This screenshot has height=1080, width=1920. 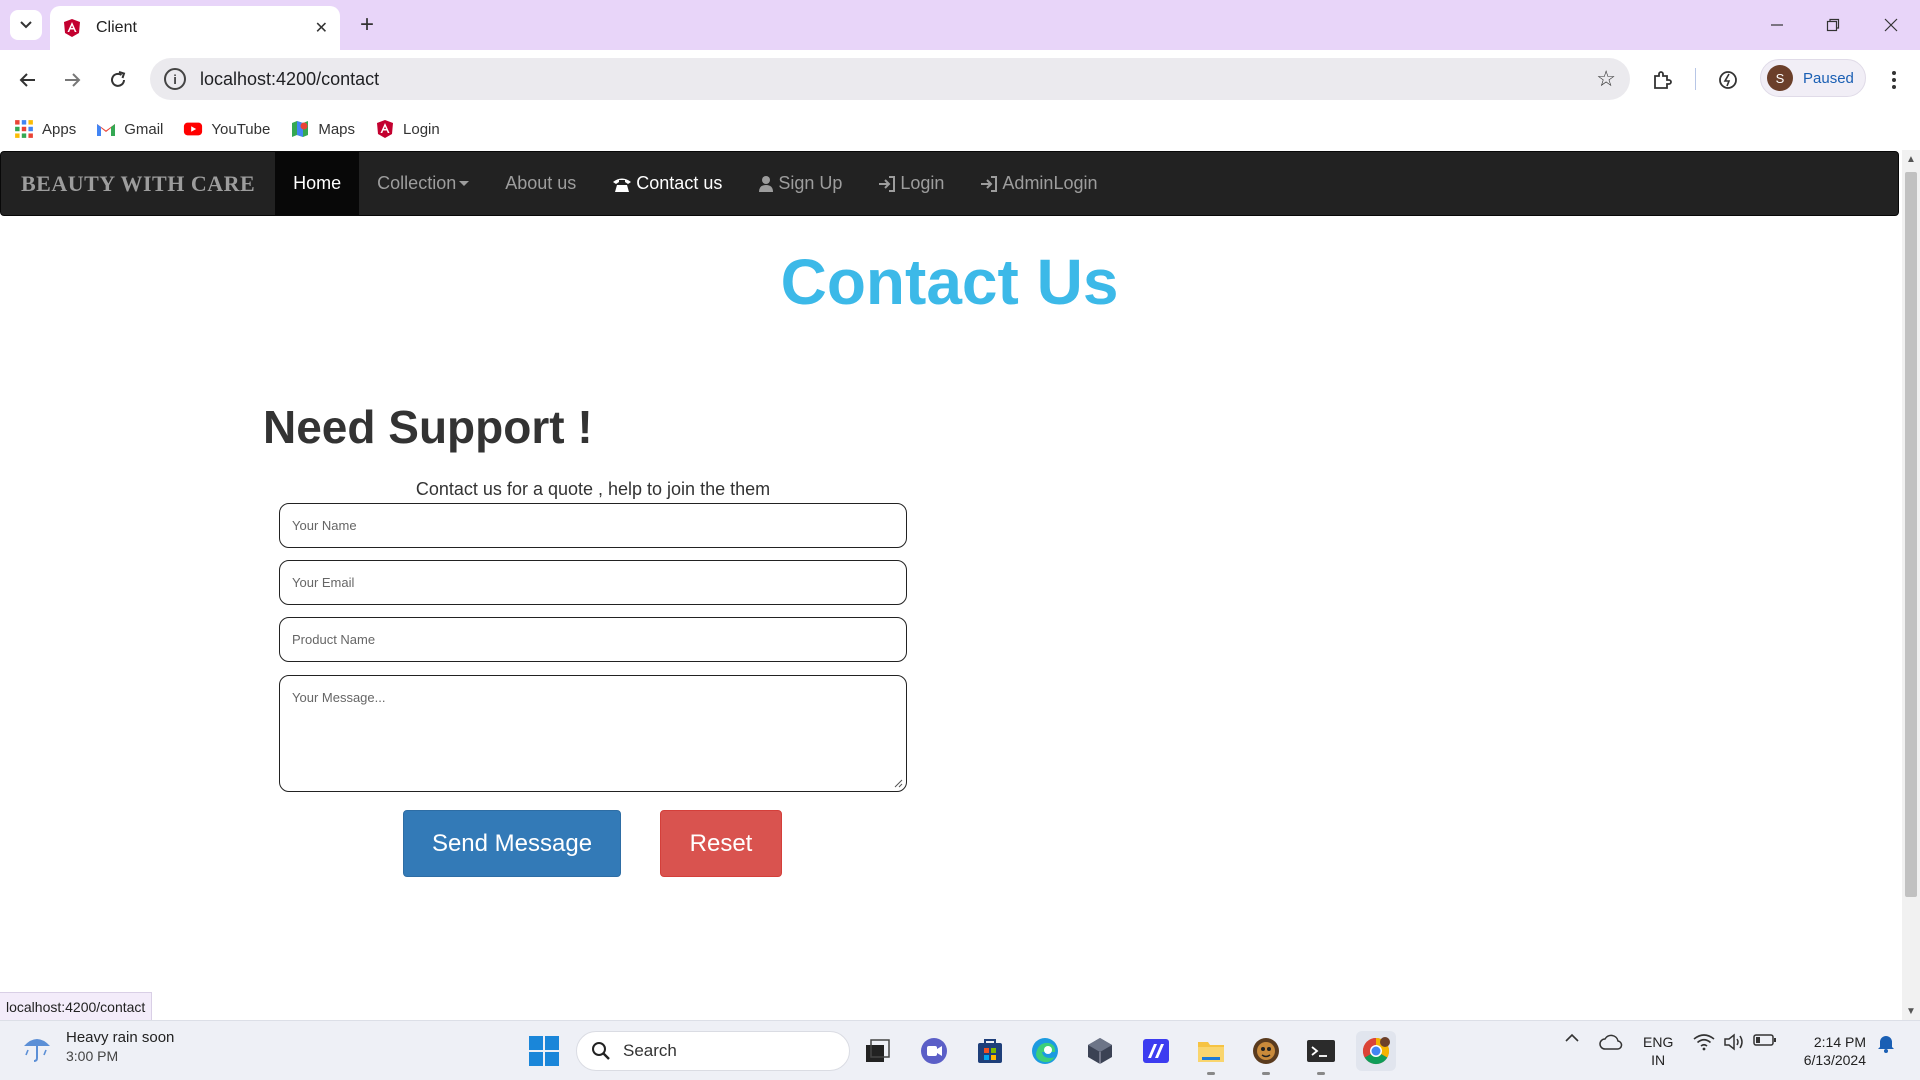 What do you see at coordinates (934, 1051) in the screenshot?
I see `taskbar-app-meet` at bounding box center [934, 1051].